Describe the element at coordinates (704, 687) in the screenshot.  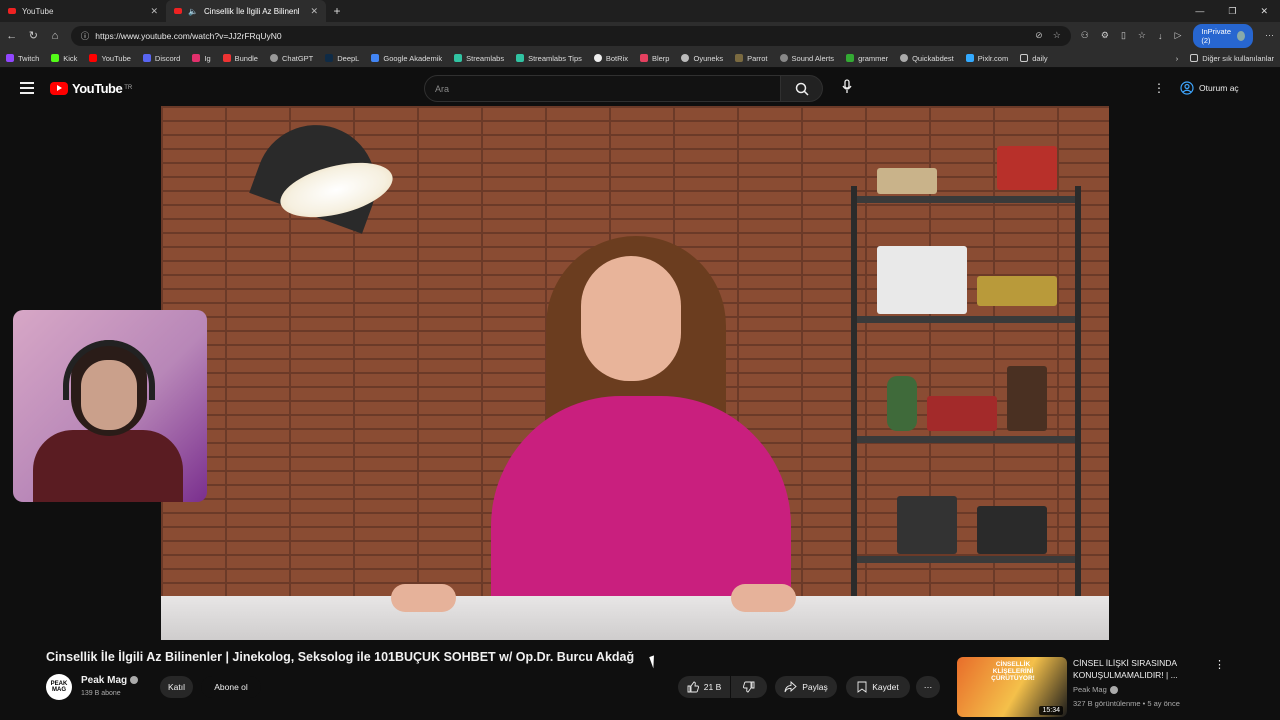
I see `like-button: 21 B` at that location.